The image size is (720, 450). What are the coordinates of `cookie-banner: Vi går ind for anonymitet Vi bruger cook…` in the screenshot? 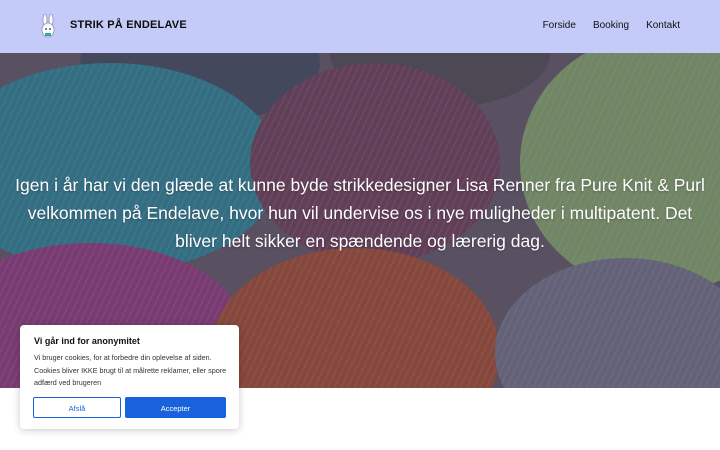 It's located at (129, 377).